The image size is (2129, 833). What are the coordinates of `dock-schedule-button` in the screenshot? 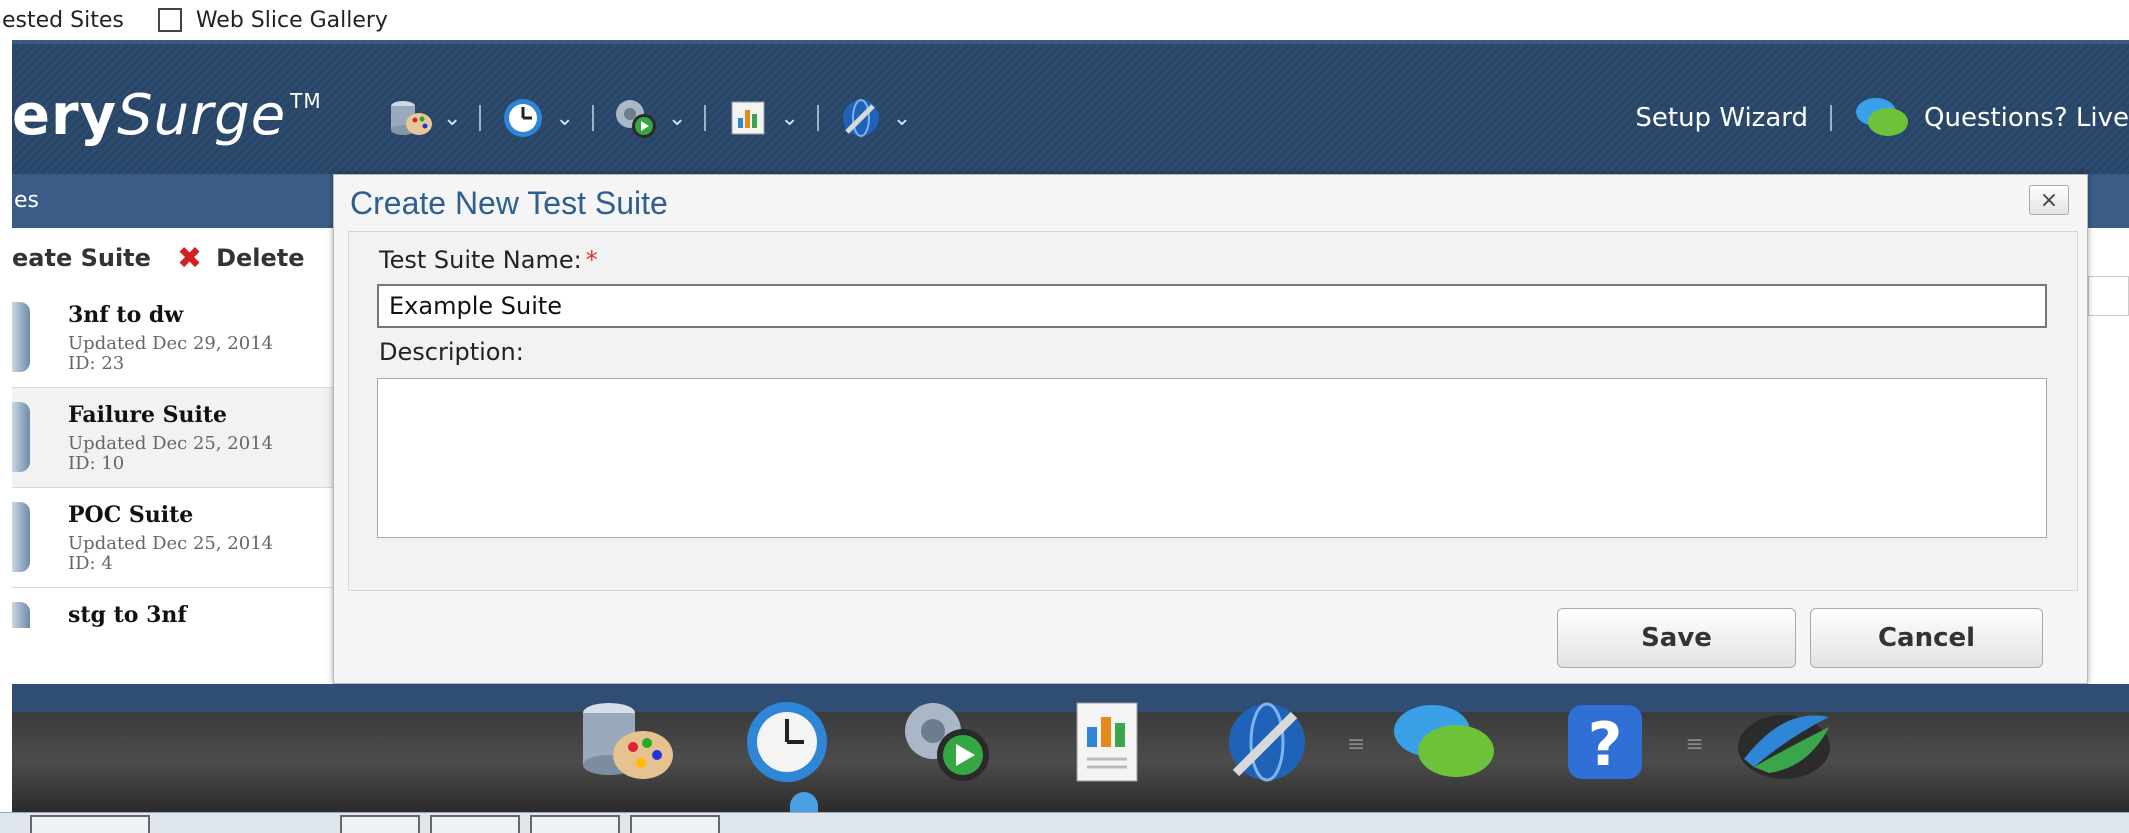 It's located at (787, 744).